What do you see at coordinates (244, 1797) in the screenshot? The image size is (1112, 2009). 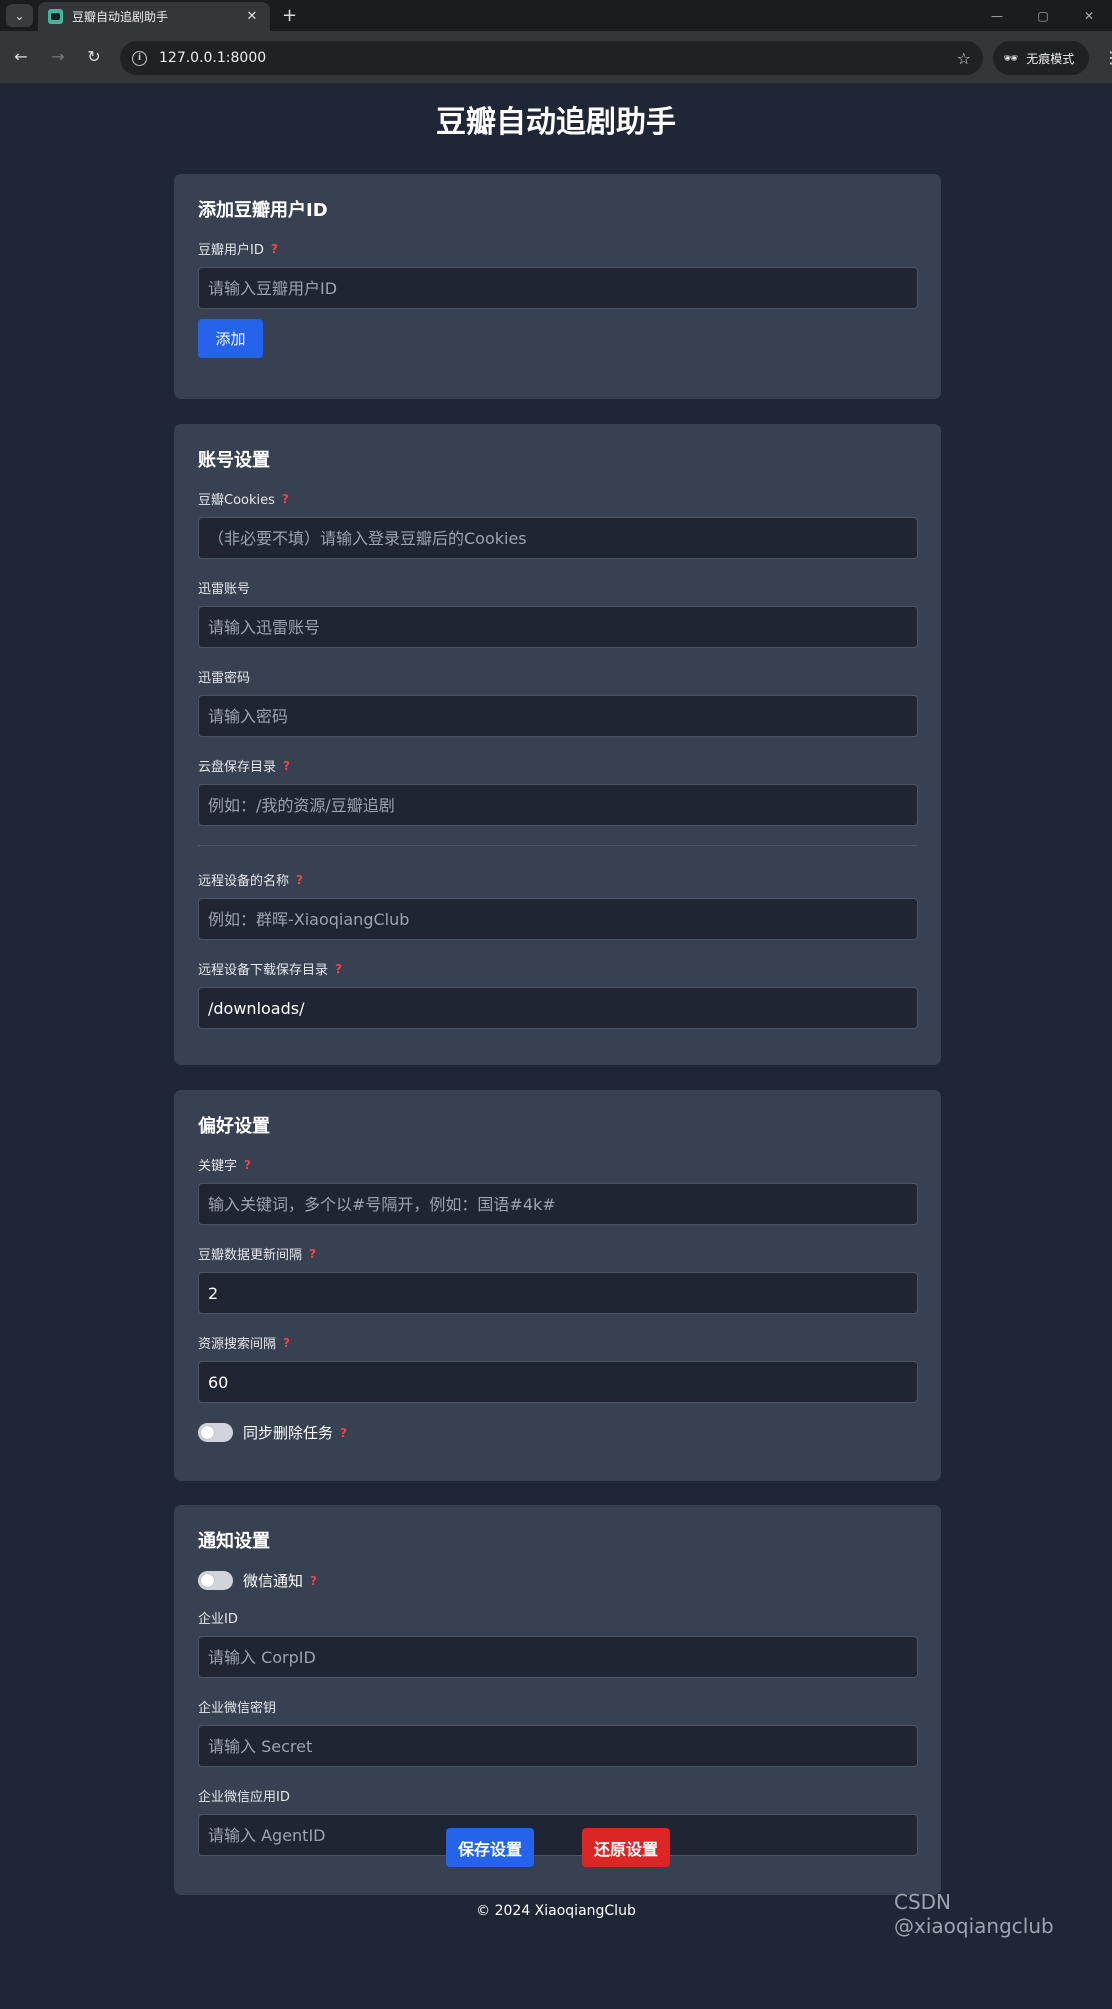 I see `agent-id-label: 企业微信应用ID` at bounding box center [244, 1797].